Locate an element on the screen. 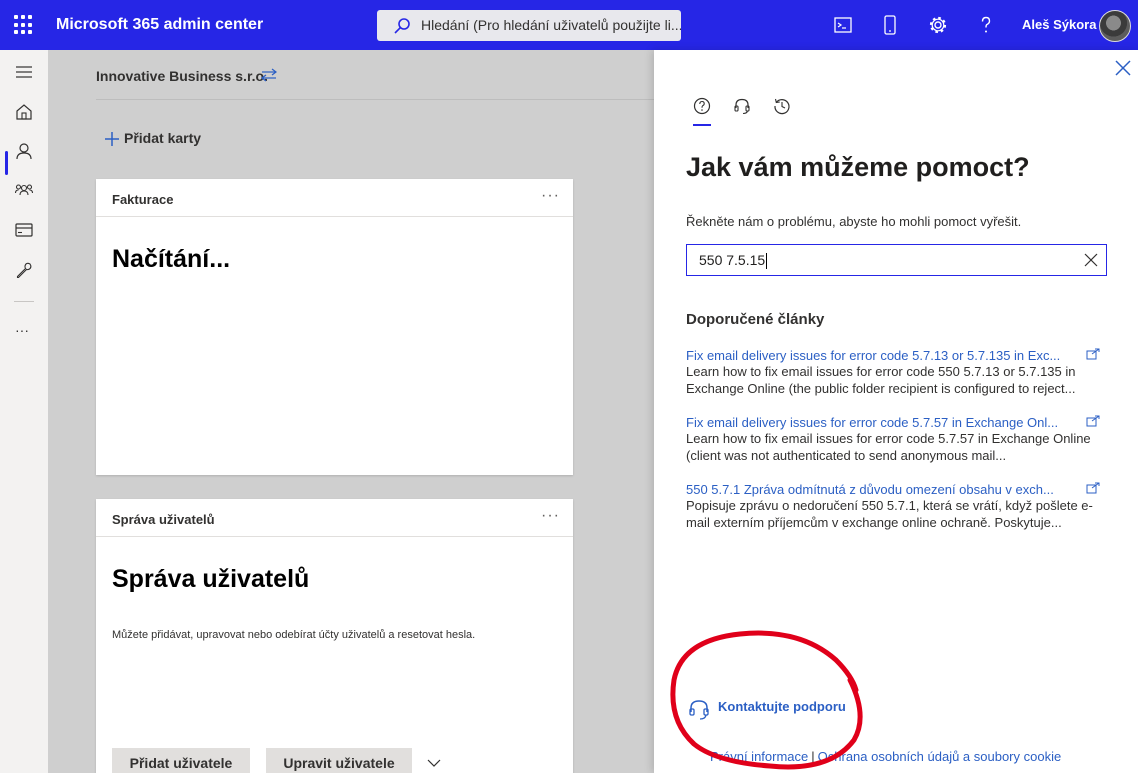  help-tab-icon is located at coordinates (702, 106).